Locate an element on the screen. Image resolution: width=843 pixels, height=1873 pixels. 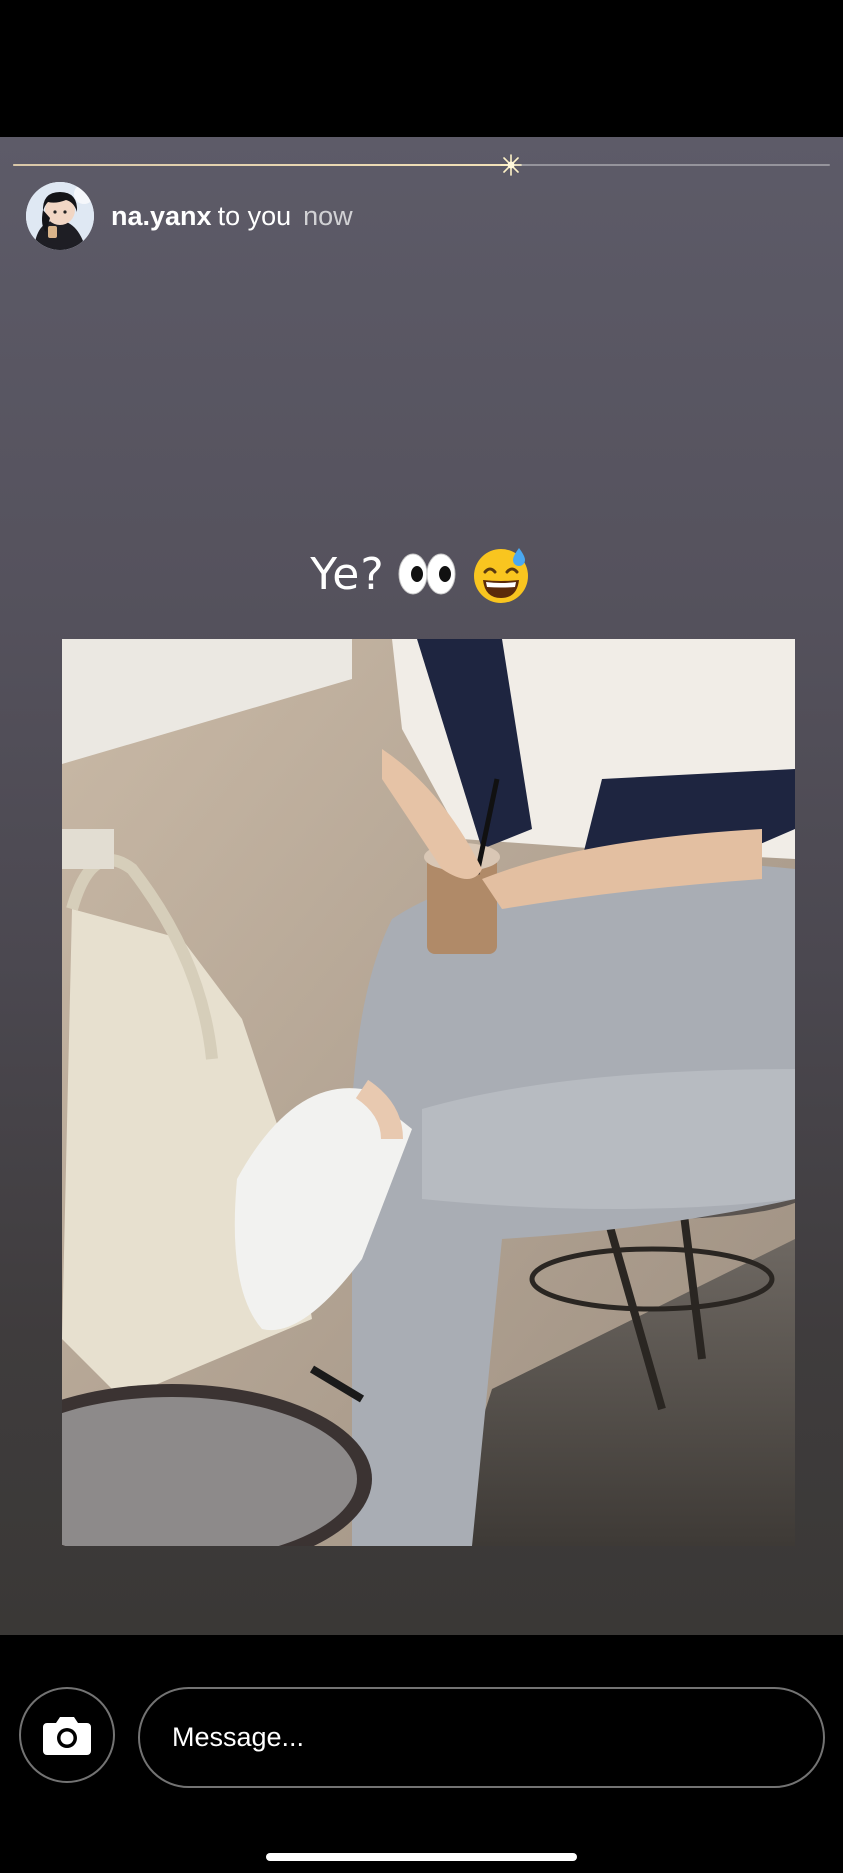
timestamp: now is located at coordinates (328, 215).